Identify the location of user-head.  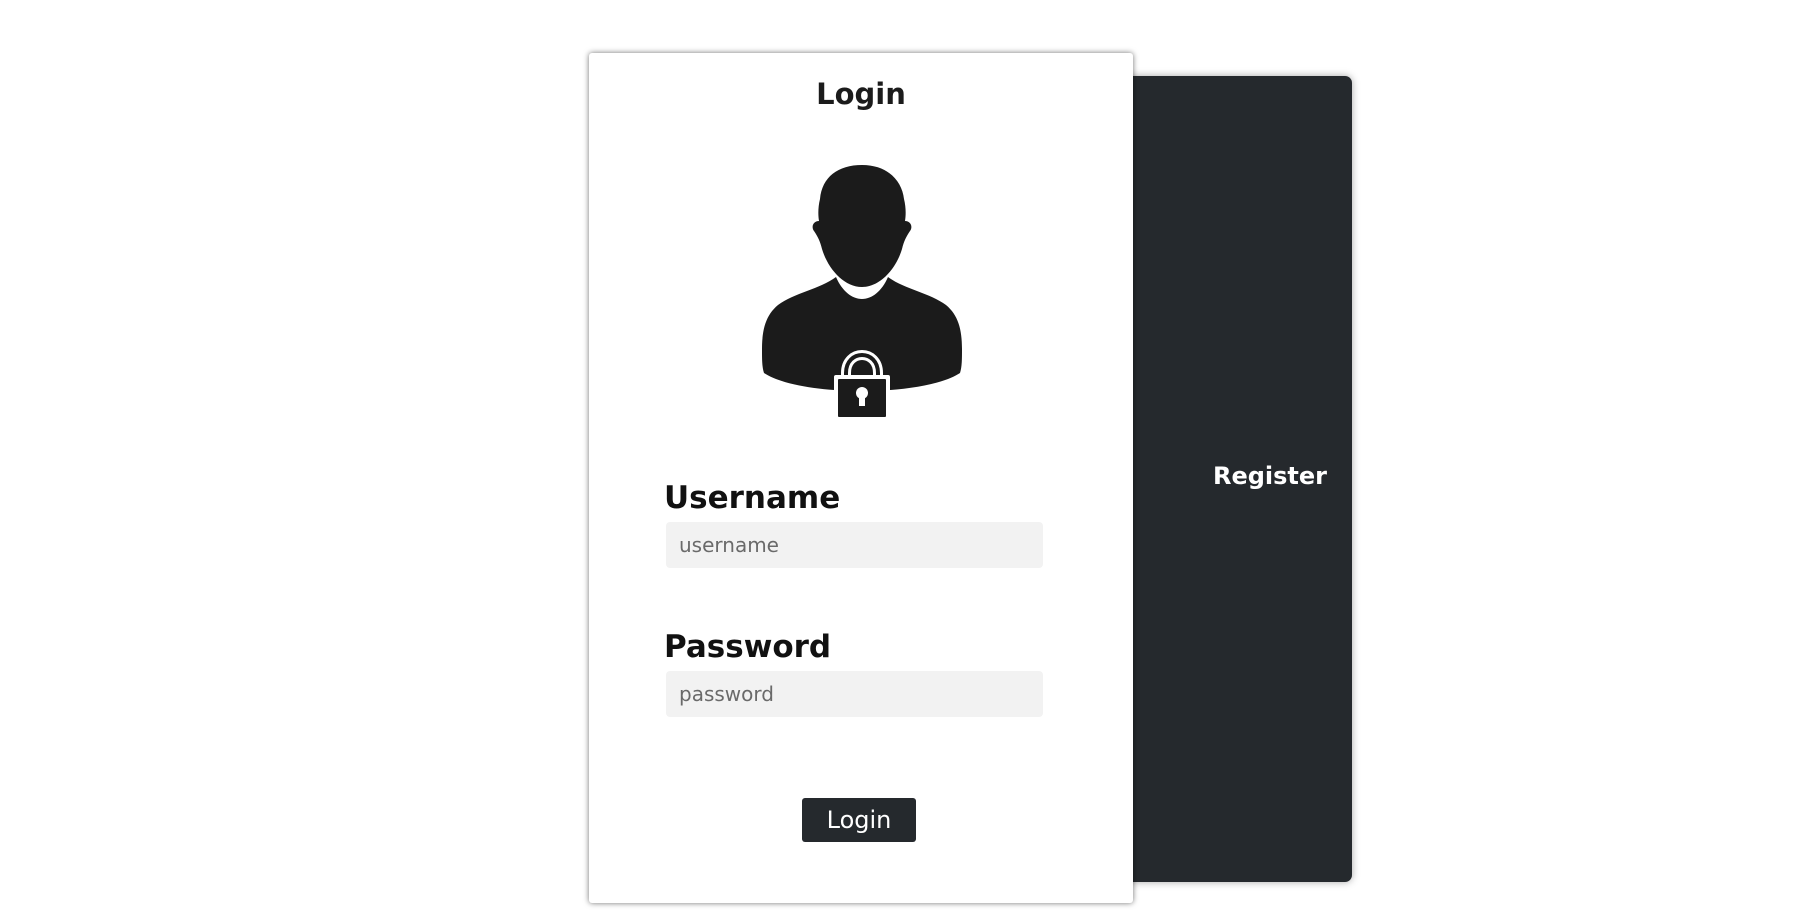
(862, 226).